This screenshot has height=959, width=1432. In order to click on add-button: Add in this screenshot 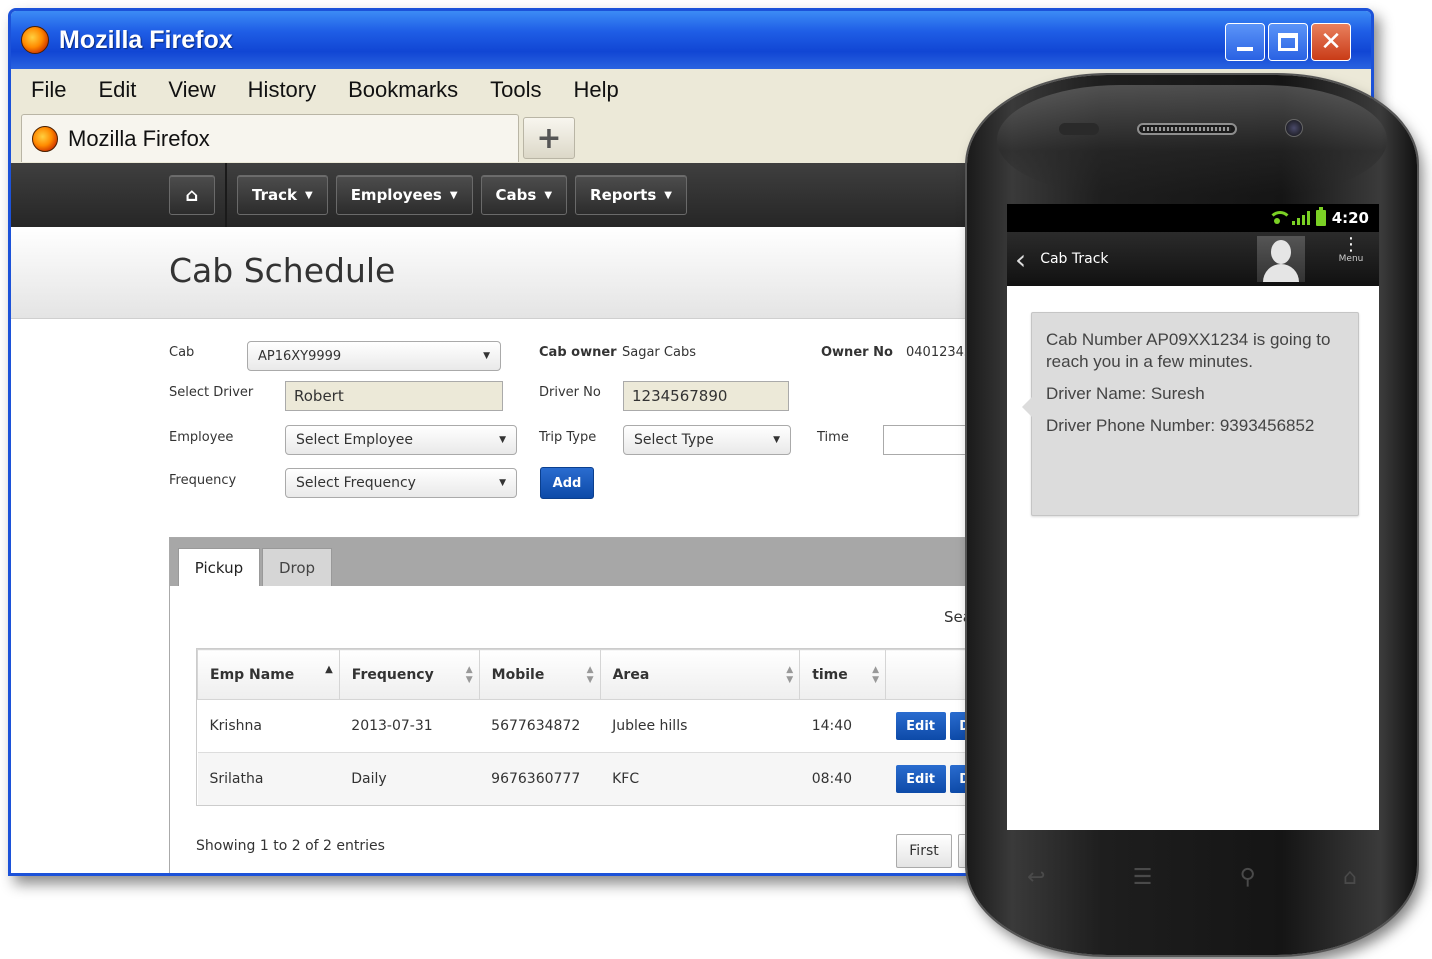, I will do `click(567, 483)`.